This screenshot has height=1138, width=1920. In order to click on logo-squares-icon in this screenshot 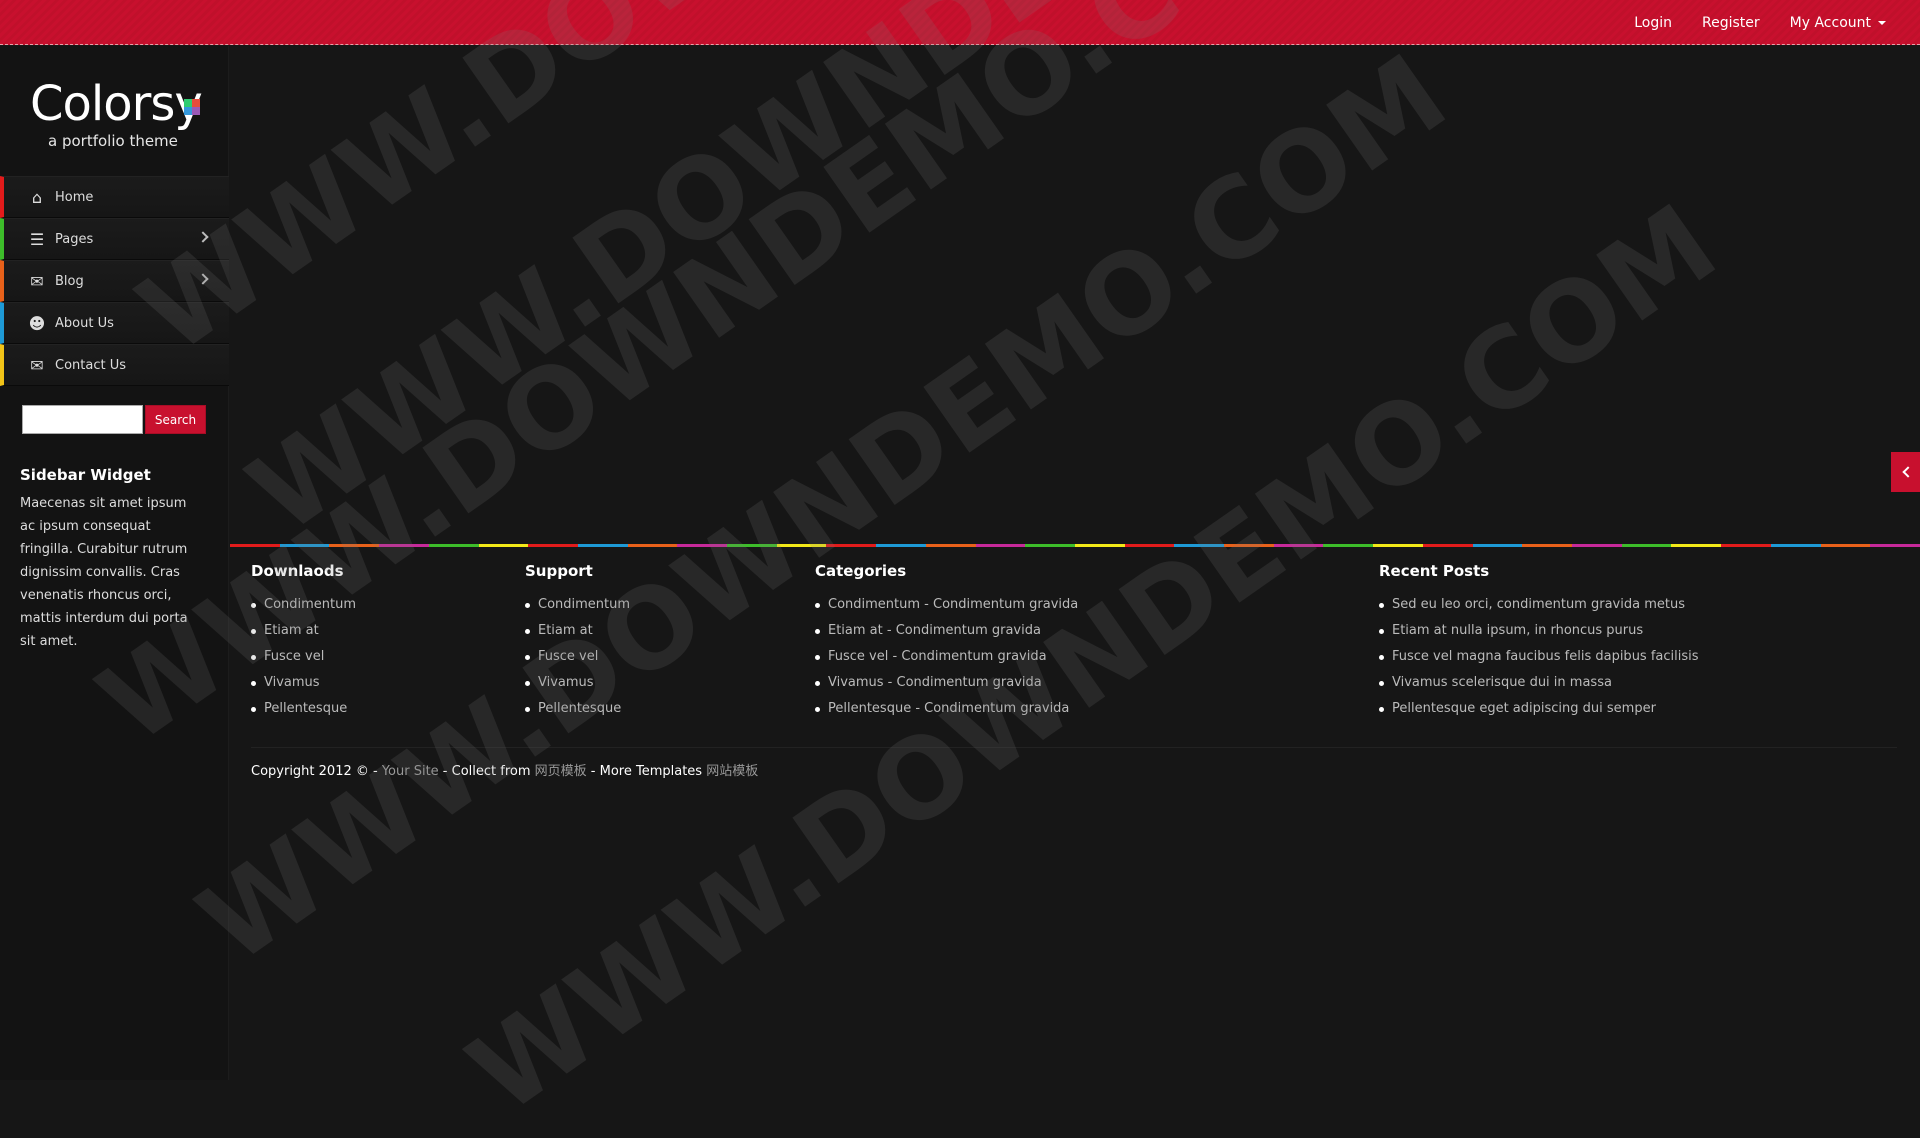, I will do `click(192, 107)`.